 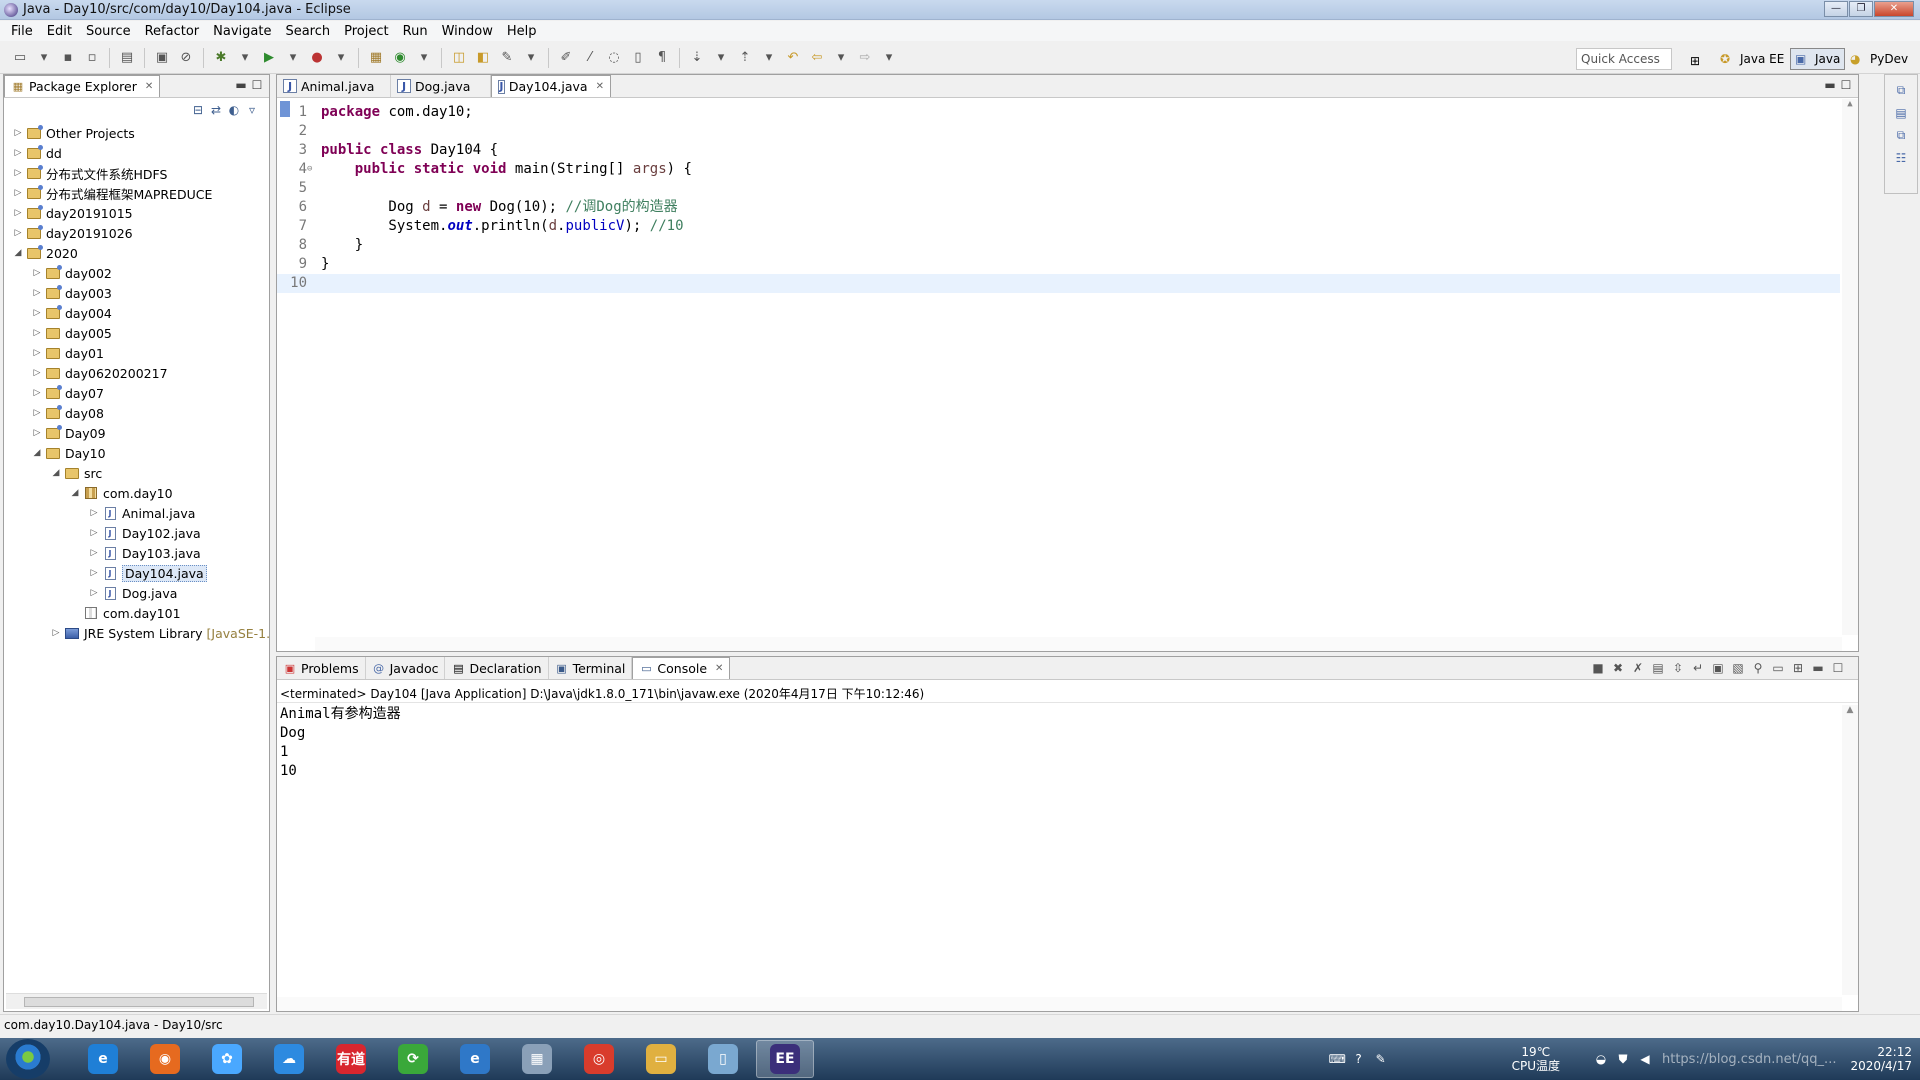 I want to click on tree-item: ▷ day01, so click(x=54, y=353).